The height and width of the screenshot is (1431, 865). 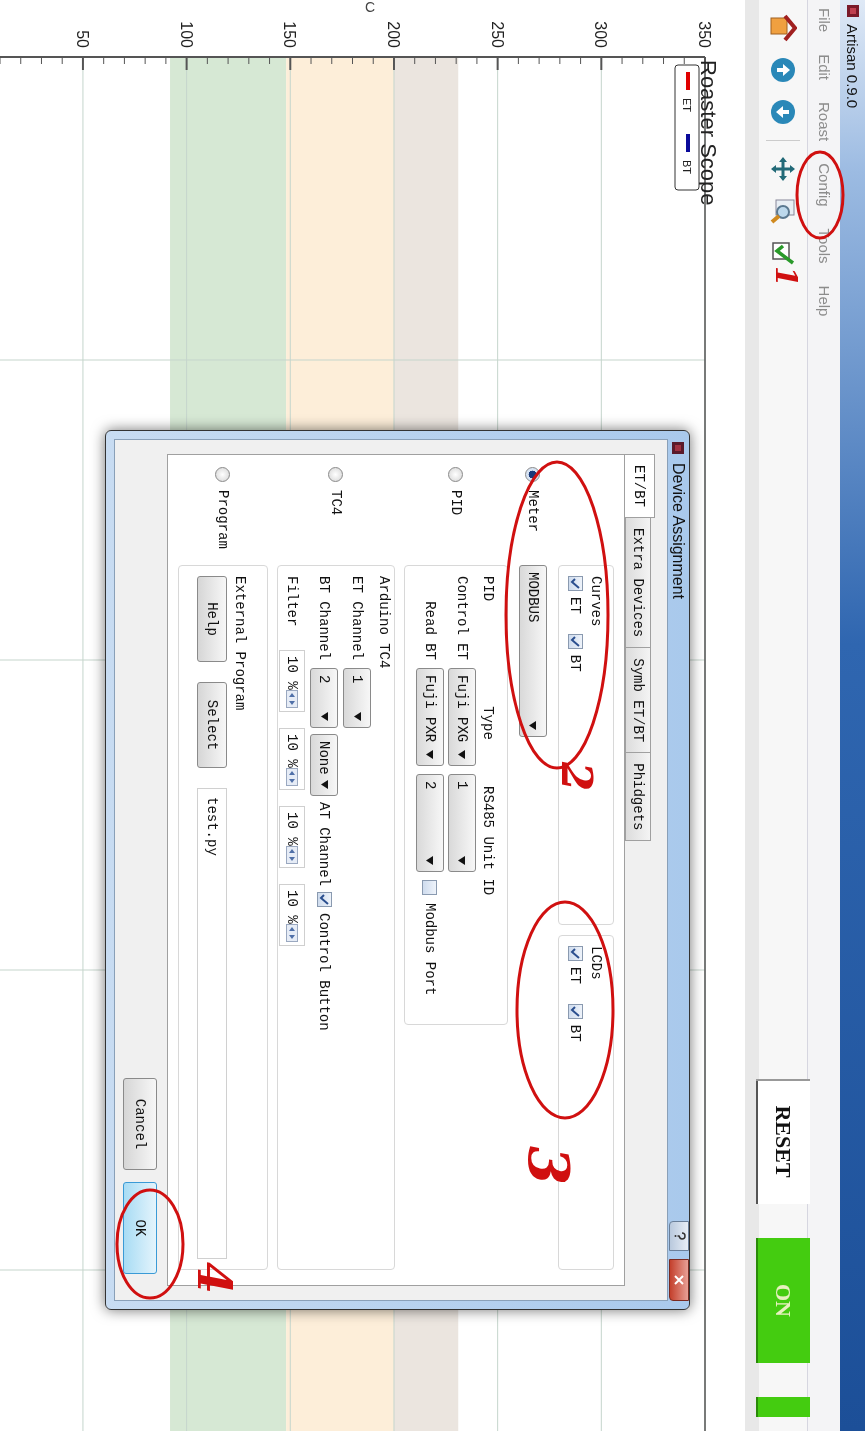 What do you see at coordinates (290, 34) in the screenshot?
I see `axis-label: 150` at bounding box center [290, 34].